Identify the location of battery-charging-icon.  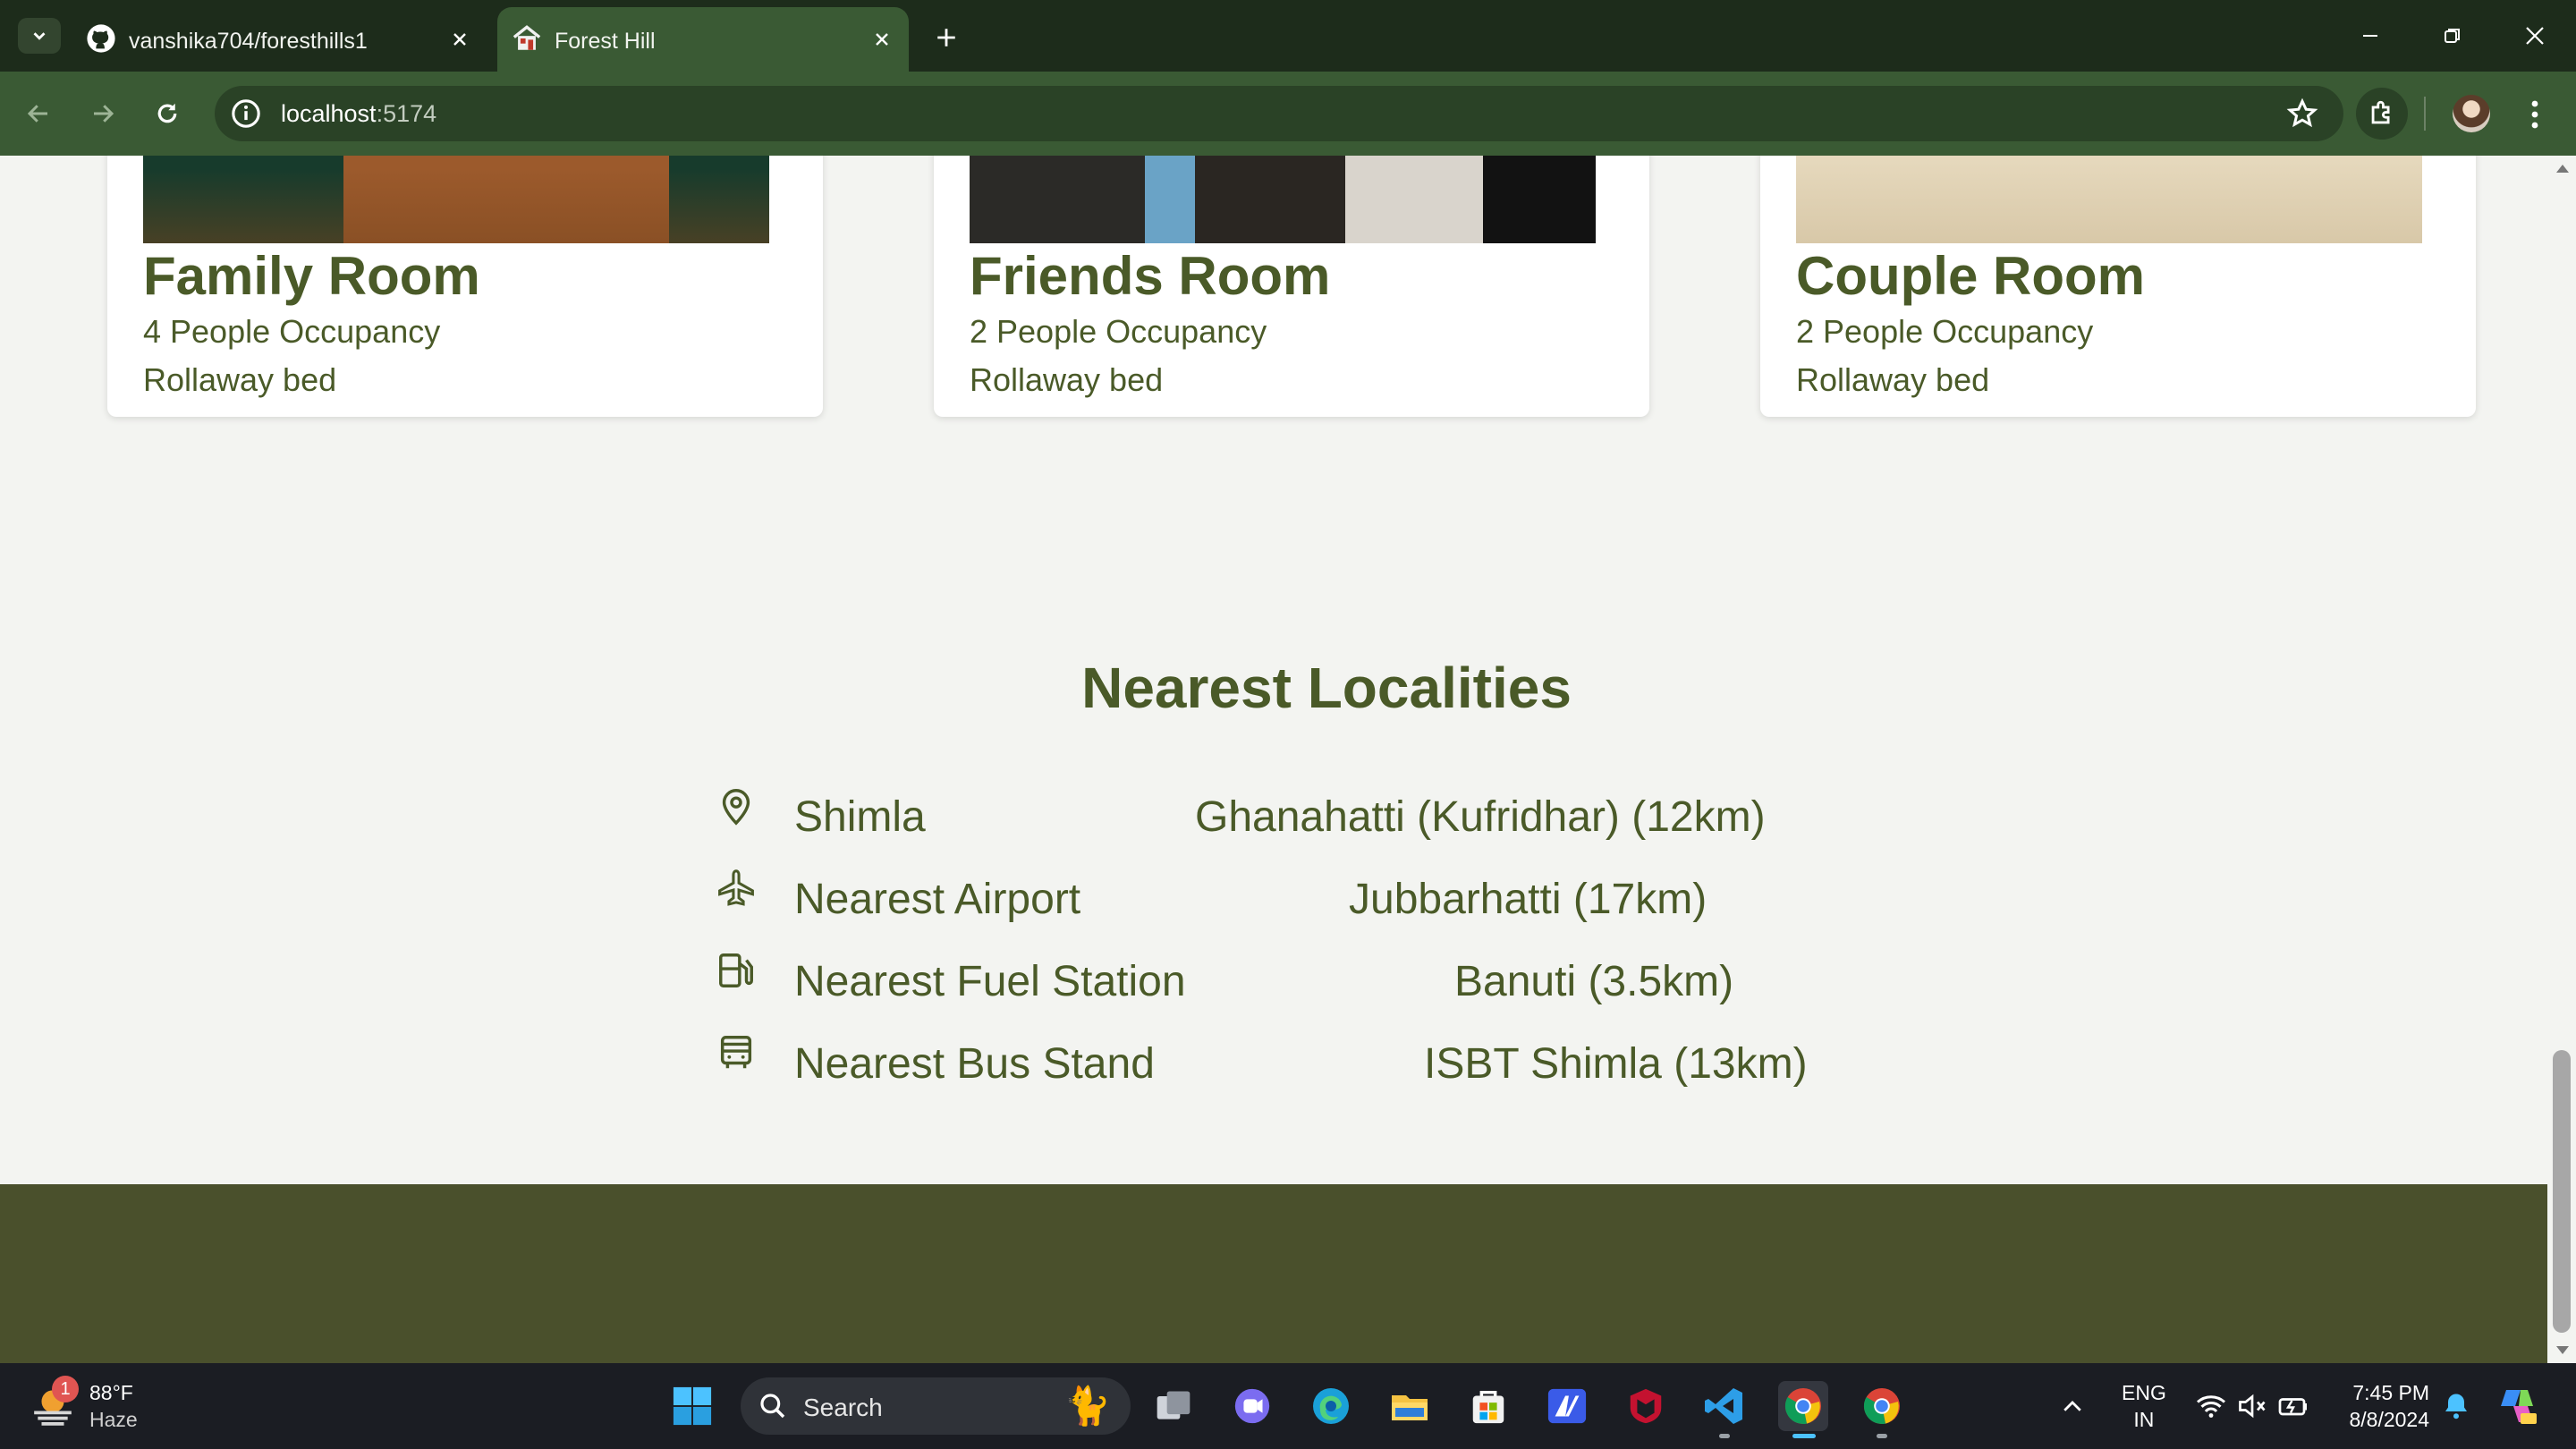
(2293, 1406).